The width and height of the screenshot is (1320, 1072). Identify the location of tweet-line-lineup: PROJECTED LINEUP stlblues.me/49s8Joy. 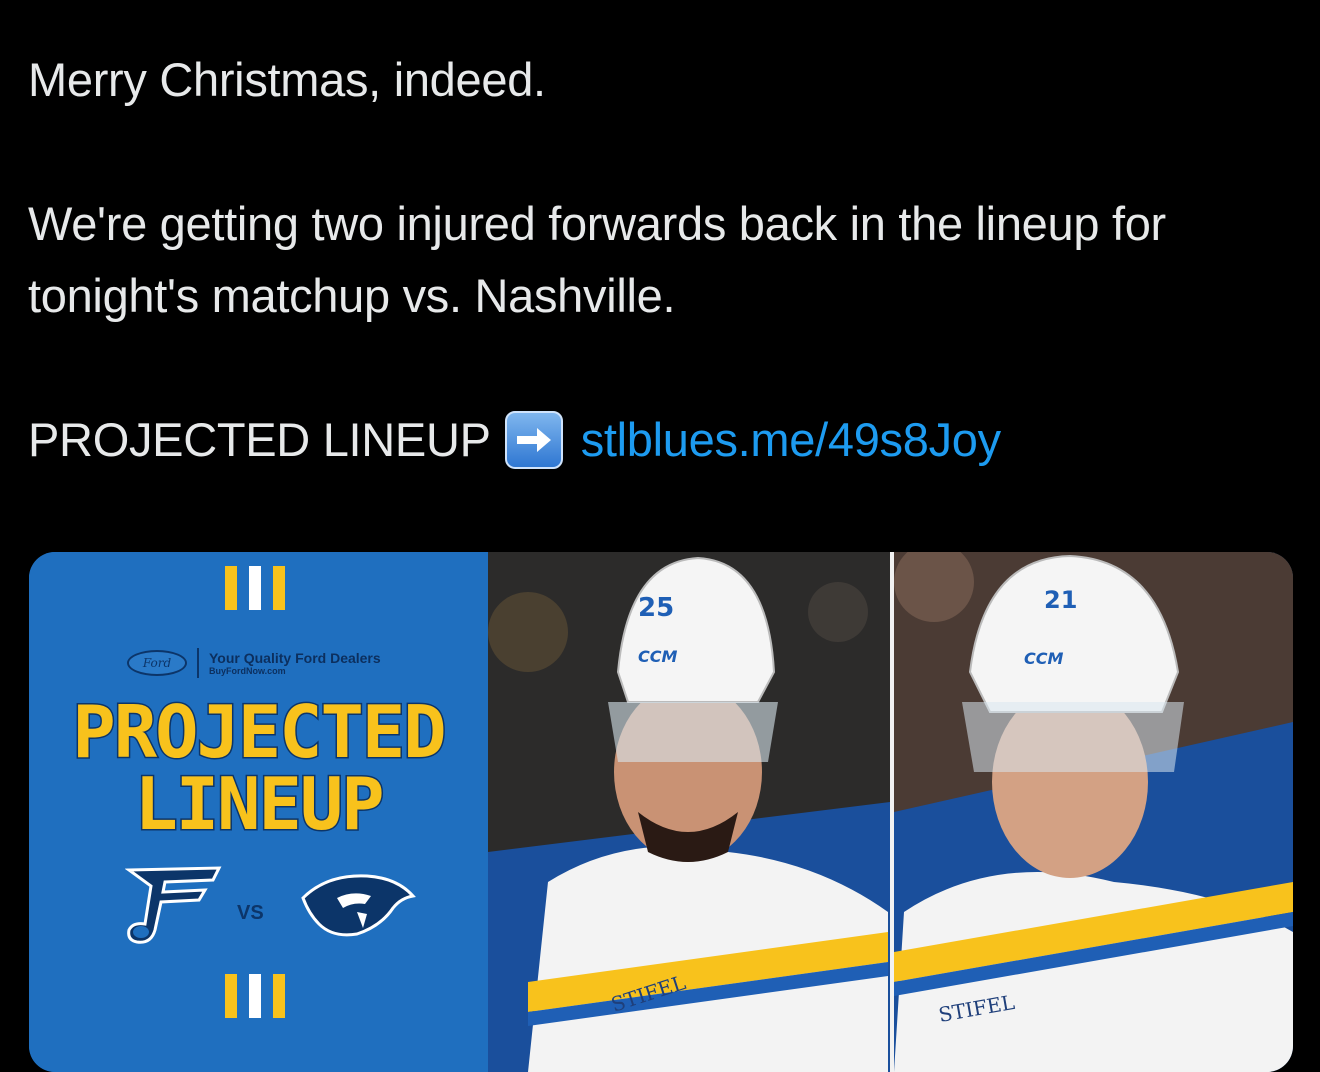
(668, 440).